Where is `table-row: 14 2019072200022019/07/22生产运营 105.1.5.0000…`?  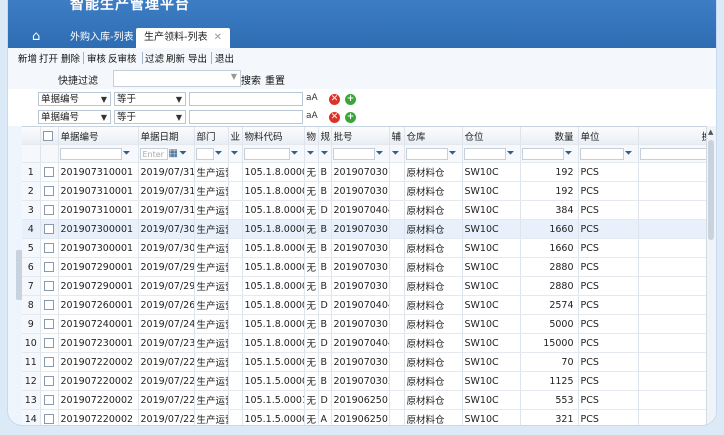 table-row: 14 2019072200022019/07/22生产运营 105.1.5.0000… is located at coordinates (369, 417).